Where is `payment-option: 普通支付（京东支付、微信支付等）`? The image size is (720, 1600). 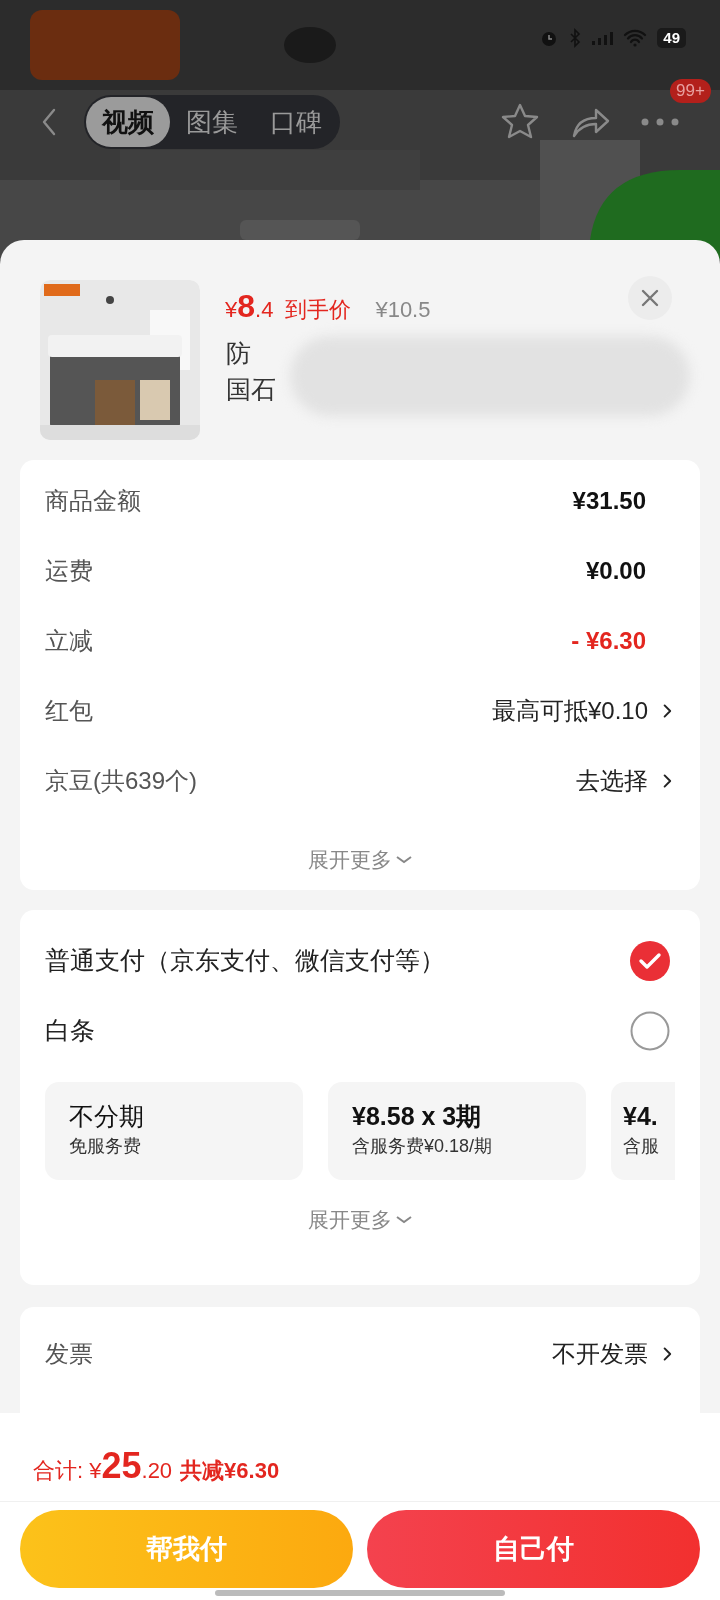 payment-option: 普通支付（京东支付、微信支付等） is located at coordinates (360, 961).